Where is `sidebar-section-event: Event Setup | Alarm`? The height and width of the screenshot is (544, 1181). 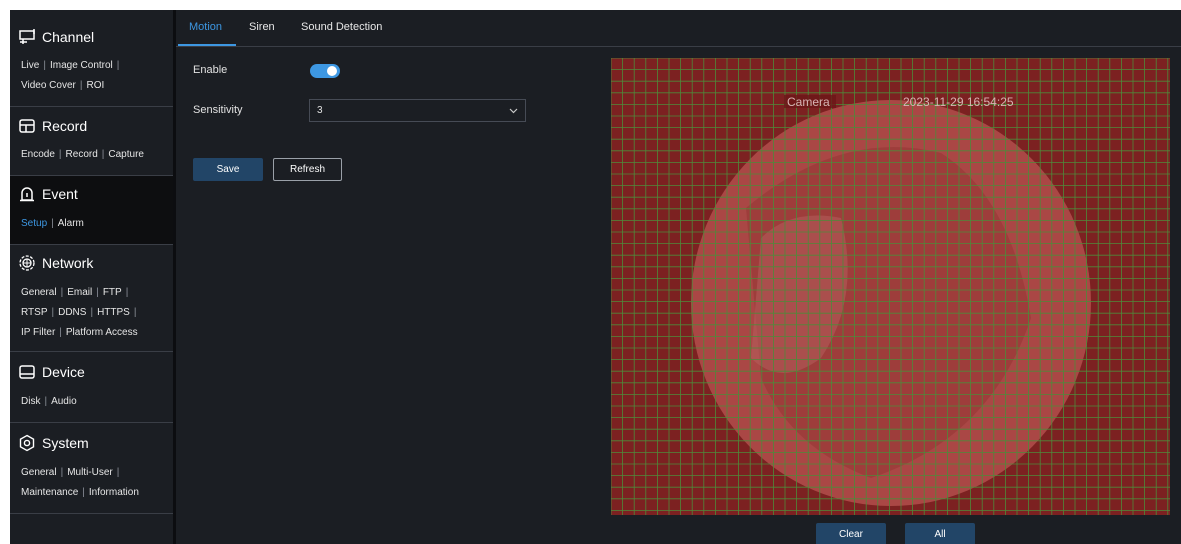
sidebar-section-event: Event Setup | Alarm is located at coordinates (91, 210).